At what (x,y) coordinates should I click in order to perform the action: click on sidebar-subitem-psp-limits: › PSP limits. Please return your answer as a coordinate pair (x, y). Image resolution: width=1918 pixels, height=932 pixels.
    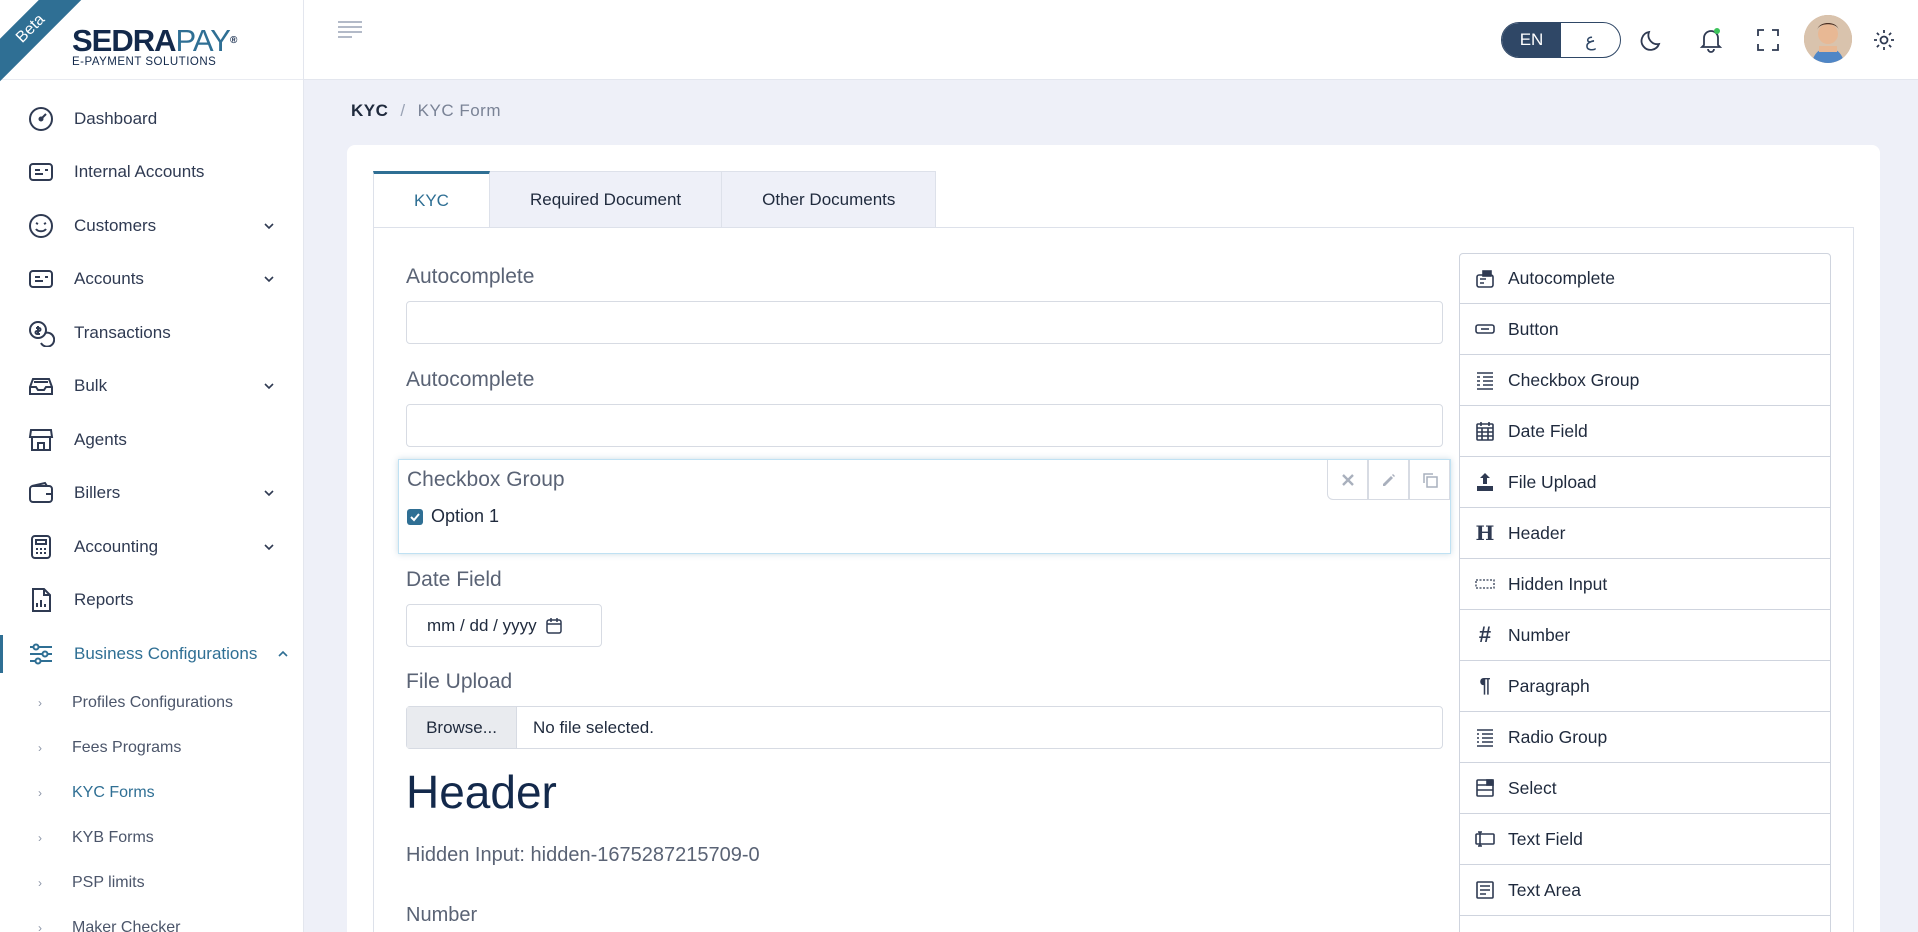
    Looking at the image, I should click on (151, 883).